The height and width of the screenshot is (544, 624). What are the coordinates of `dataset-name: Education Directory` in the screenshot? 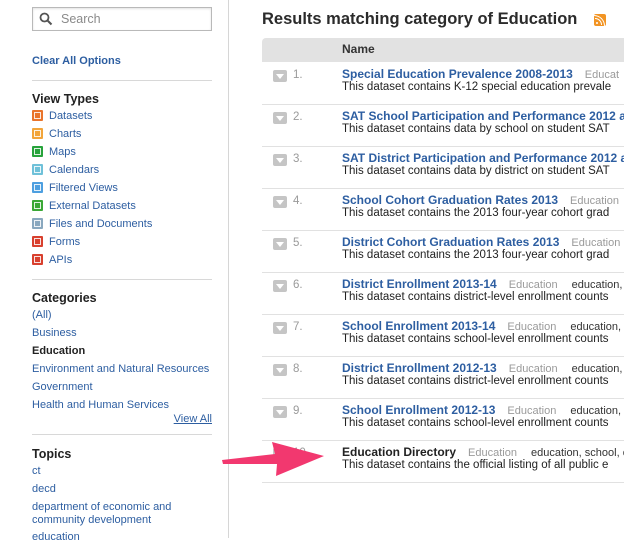 It's located at (399, 452).